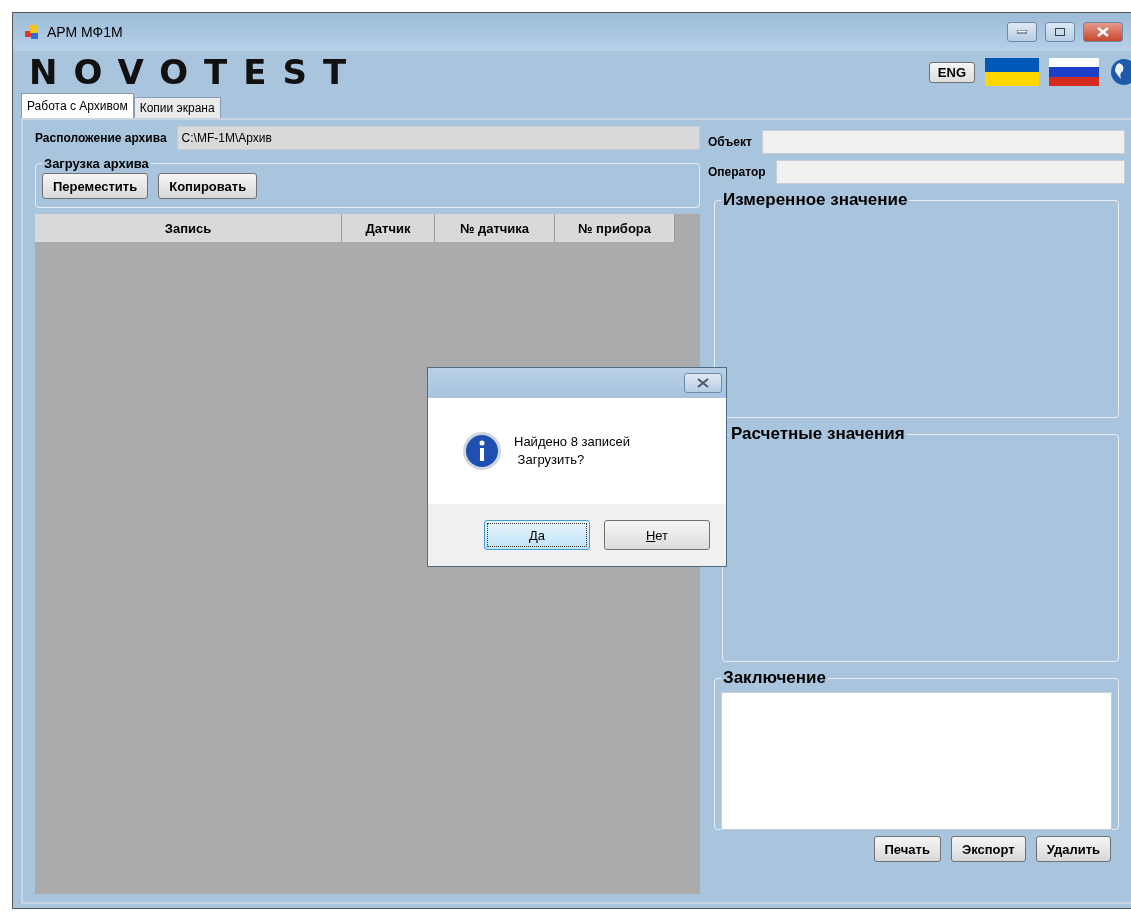 The height and width of the screenshot is (915, 1131). Describe the element at coordinates (95, 186) in the screenshot. I see `action-button: Переместить` at that location.